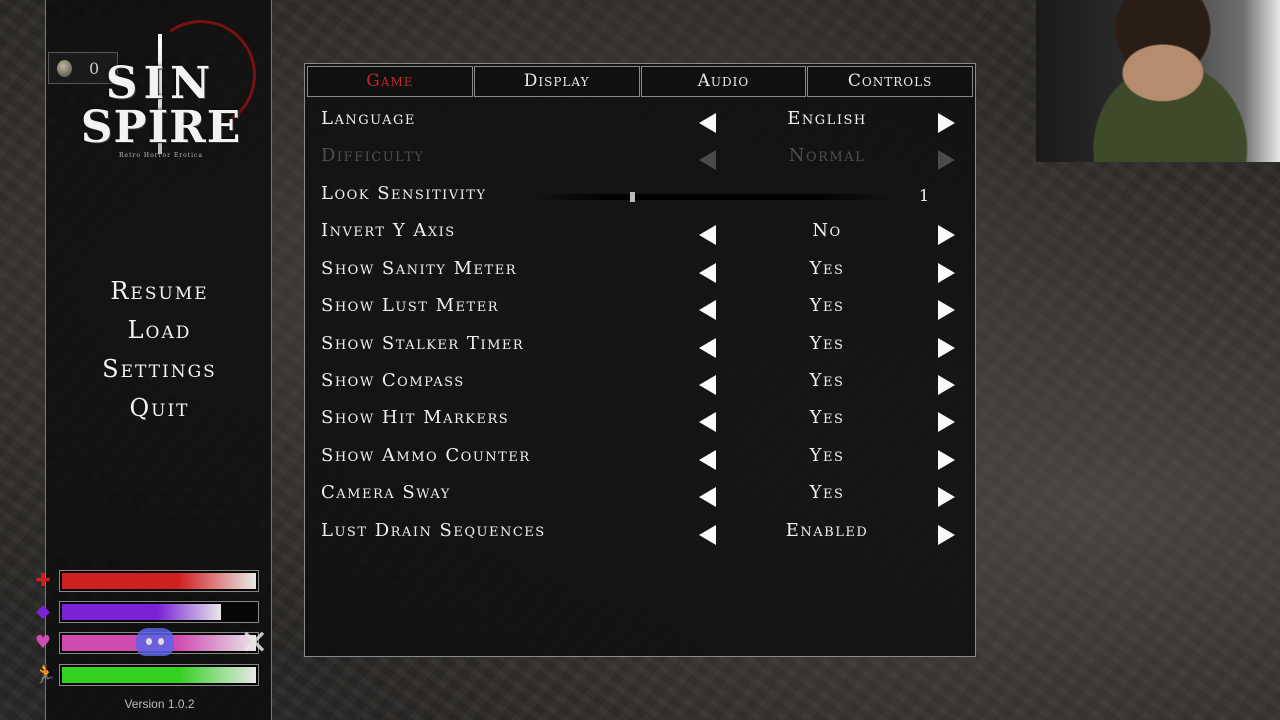  I want to click on setting-value: Normal, so click(827, 155).